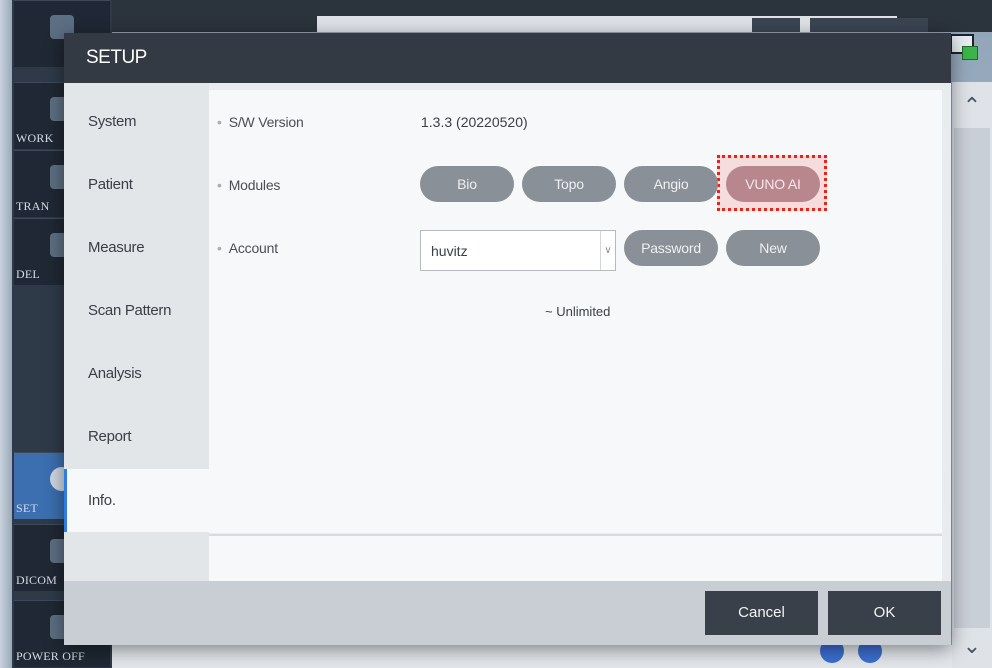  What do you see at coordinates (28, 274) in the screenshot?
I see `sidebar-tile-label: DEL` at bounding box center [28, 274].